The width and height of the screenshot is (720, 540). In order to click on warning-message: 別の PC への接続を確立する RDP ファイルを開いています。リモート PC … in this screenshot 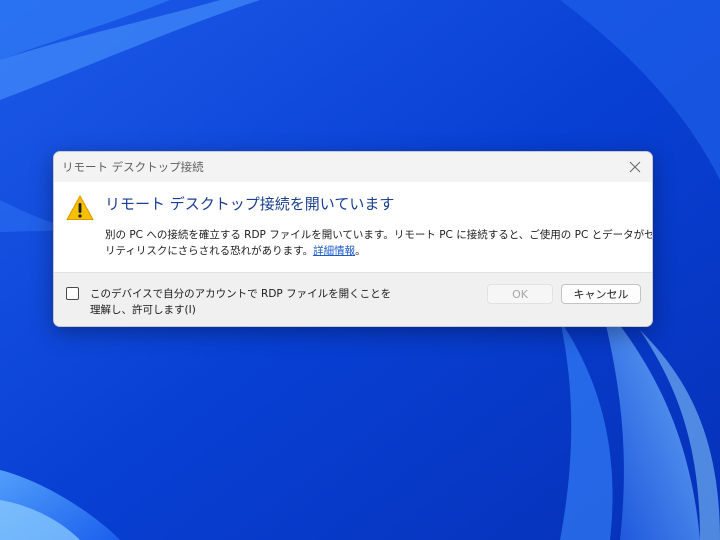, I will do `click(379, 243)`.